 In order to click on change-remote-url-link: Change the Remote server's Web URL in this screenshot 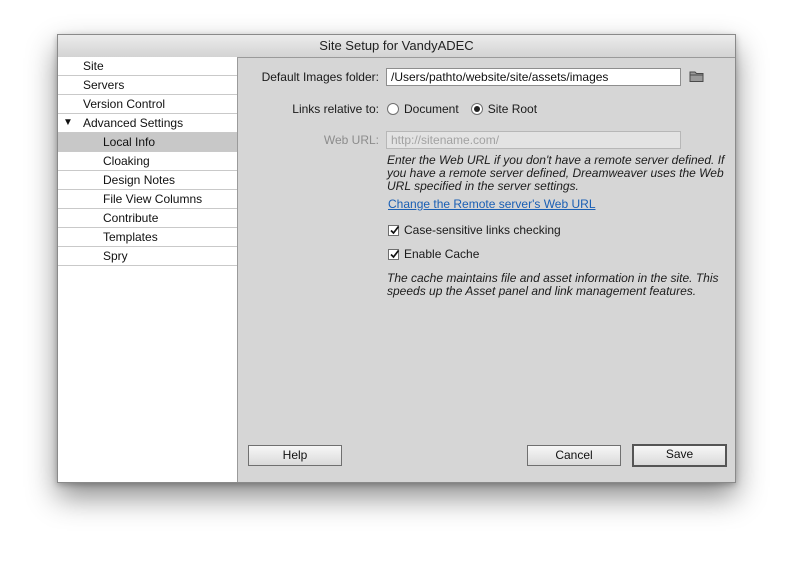, I will do `click(492, 204)`.